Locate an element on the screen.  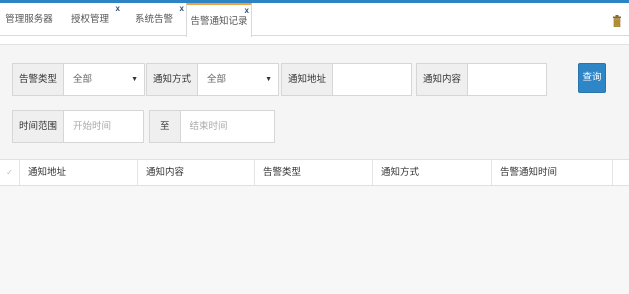
select-all-checkbox: ✓ is located at coordinates (10, 172).